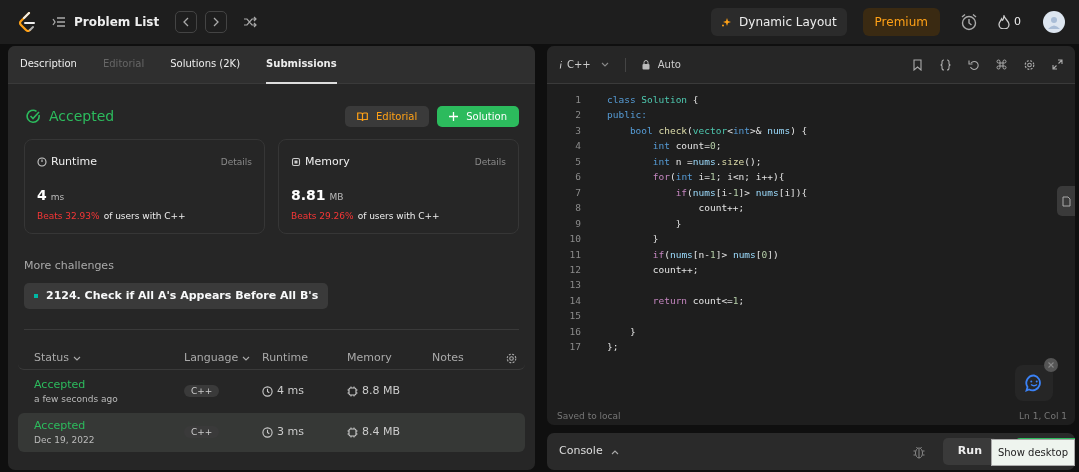  Describe the element at coordinates (577, 115) in the screenshot. I see `line-number: 2` at that location.